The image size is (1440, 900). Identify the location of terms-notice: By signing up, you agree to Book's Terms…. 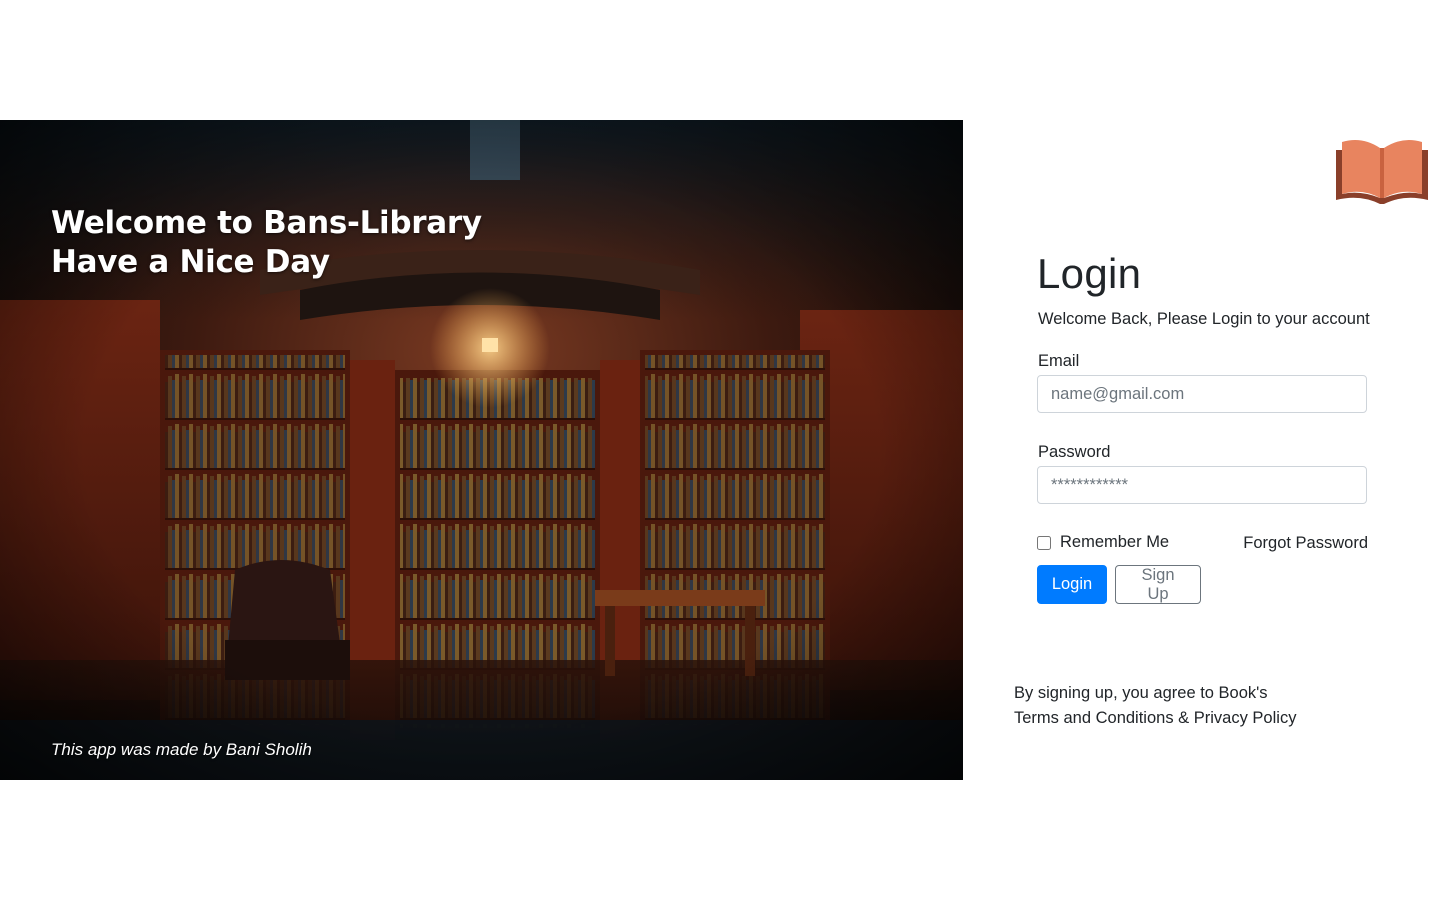
(1155, 706).